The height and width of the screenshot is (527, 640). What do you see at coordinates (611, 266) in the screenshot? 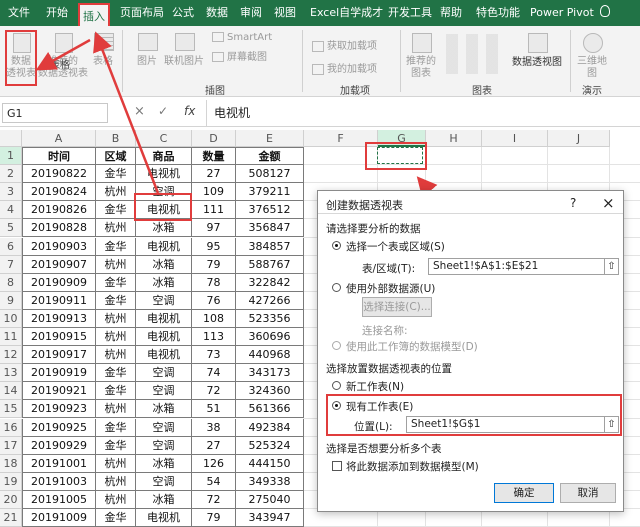
I see `collapse-range-icon: ⇧` at bounding box center [611, 266].